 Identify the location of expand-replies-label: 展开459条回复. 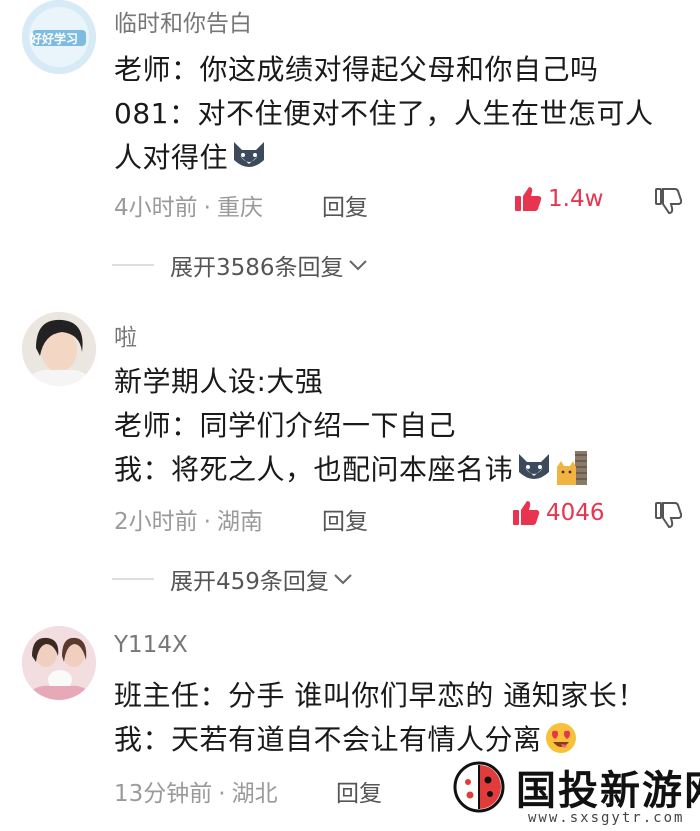
(249, 582).